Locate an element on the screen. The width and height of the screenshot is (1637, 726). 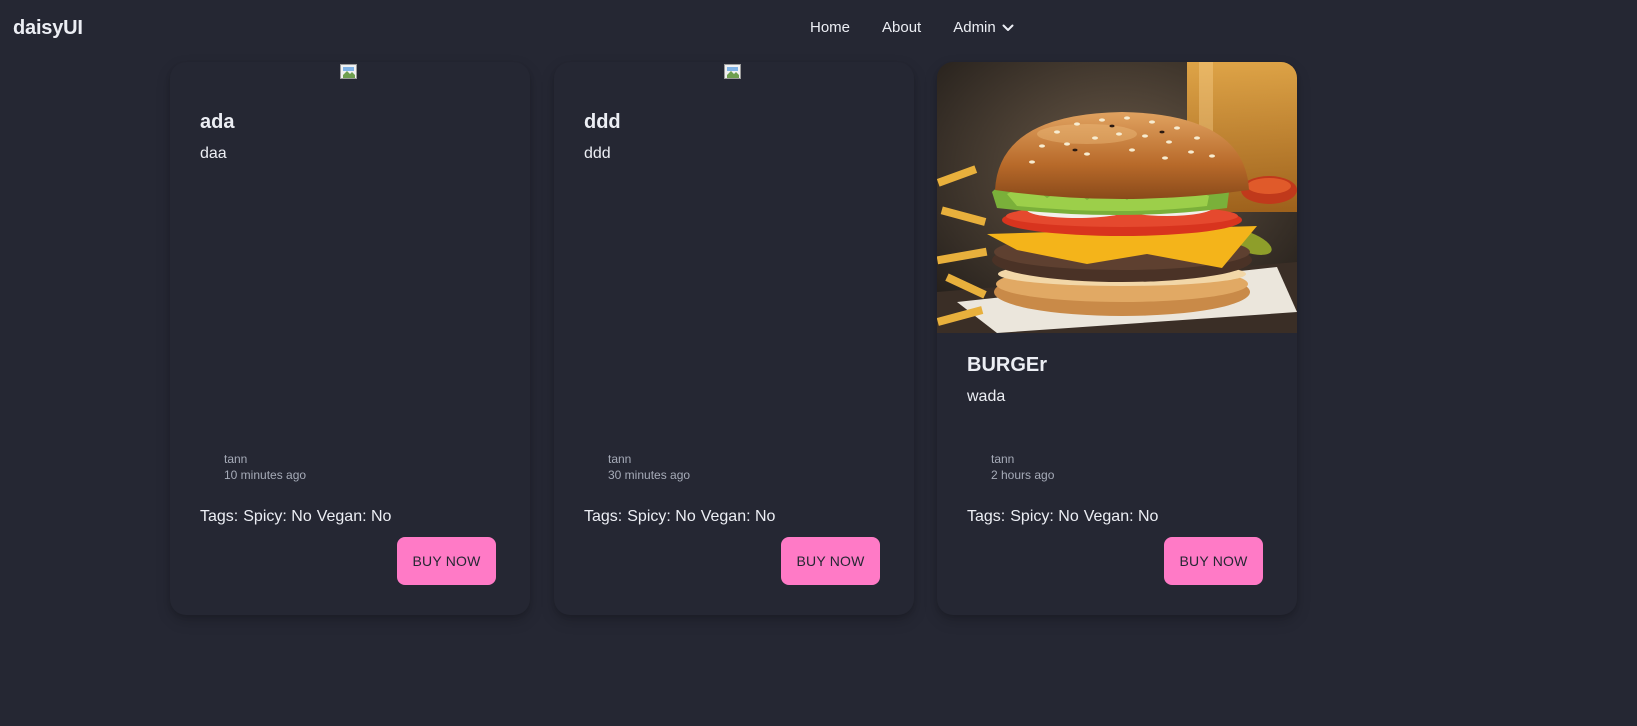
card-description: ddd is located at coordinates (597, 153).